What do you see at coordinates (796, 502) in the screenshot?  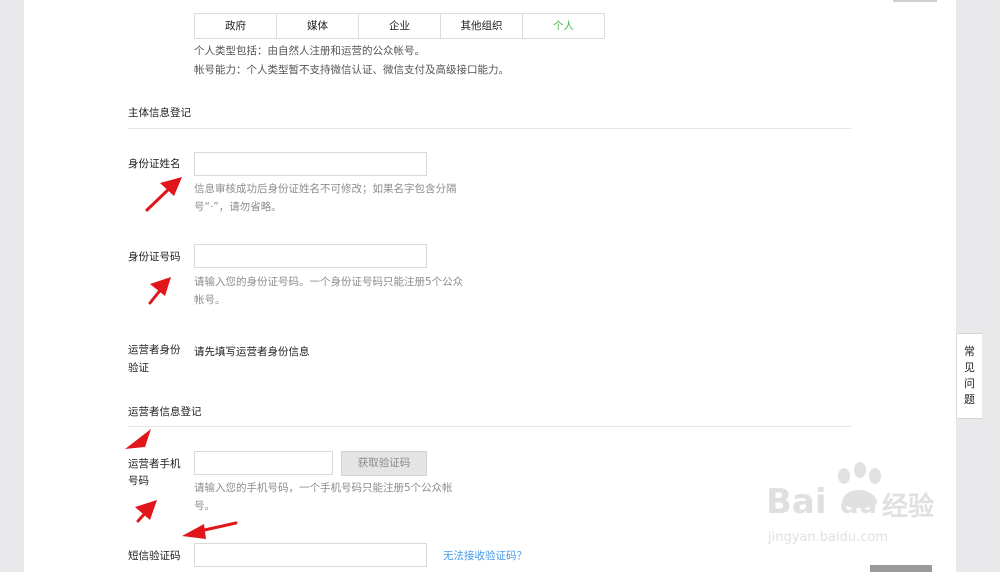 I see `watermark-brand: Bai` at bounding box center [796, 502].